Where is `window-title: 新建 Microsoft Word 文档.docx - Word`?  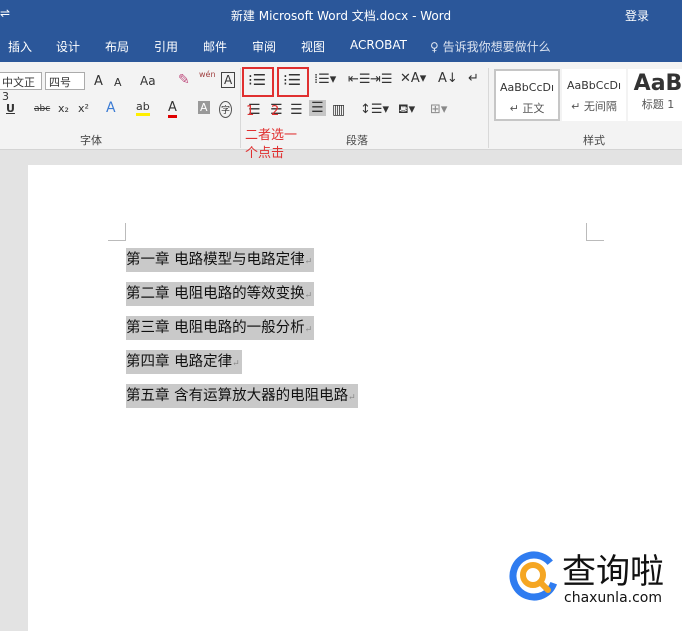
window-title: 新建 Microsoft Word 文档.docx - Word is located at coordinates (341, 16).